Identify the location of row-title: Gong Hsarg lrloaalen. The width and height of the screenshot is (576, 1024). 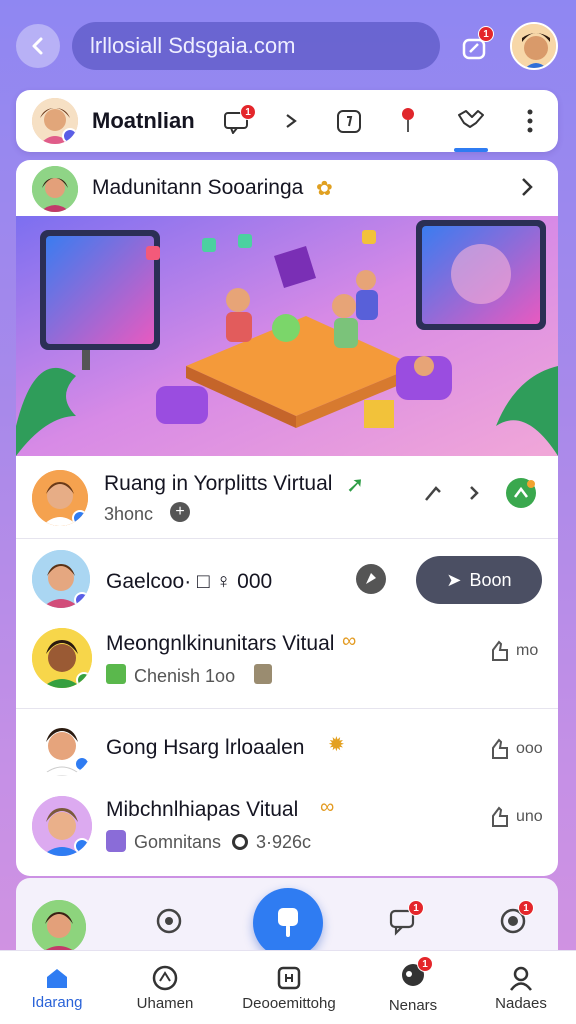
(205, 747).